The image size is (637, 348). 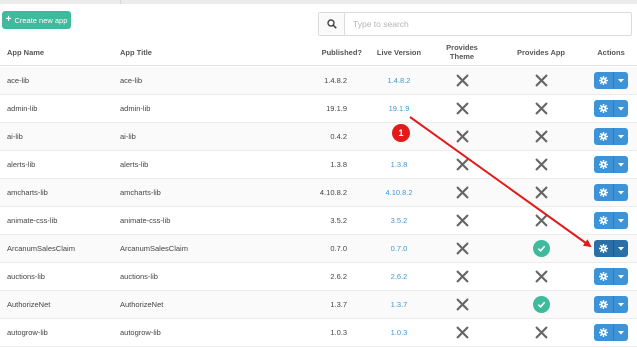 What do you see at coordinates (338, 136) in the screenshot?
I see `published-version-cell: 0.4.2` at bounding box center [338, 136].